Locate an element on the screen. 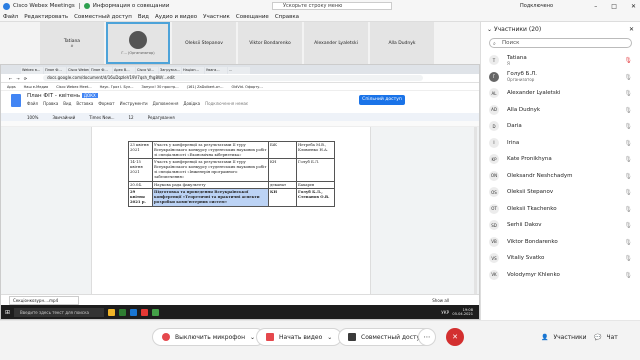 The width and height of the screenshot is (640, 360). participant-row: VS Vitaliy Svatko 🎙 is located at coordinates (560, 258).